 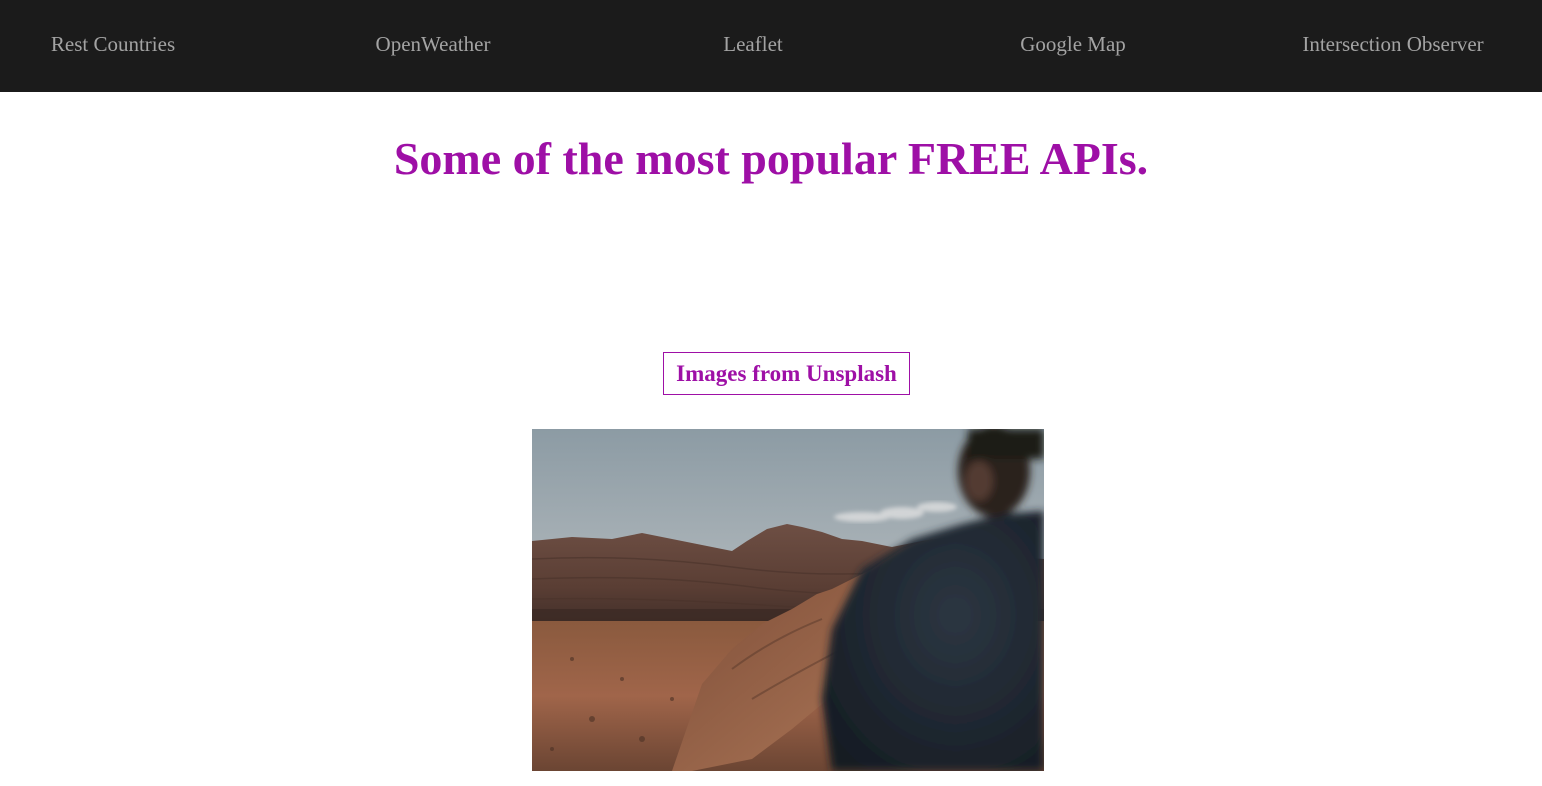 I want to click on unsplash-photo, so click(x=788, y=600).